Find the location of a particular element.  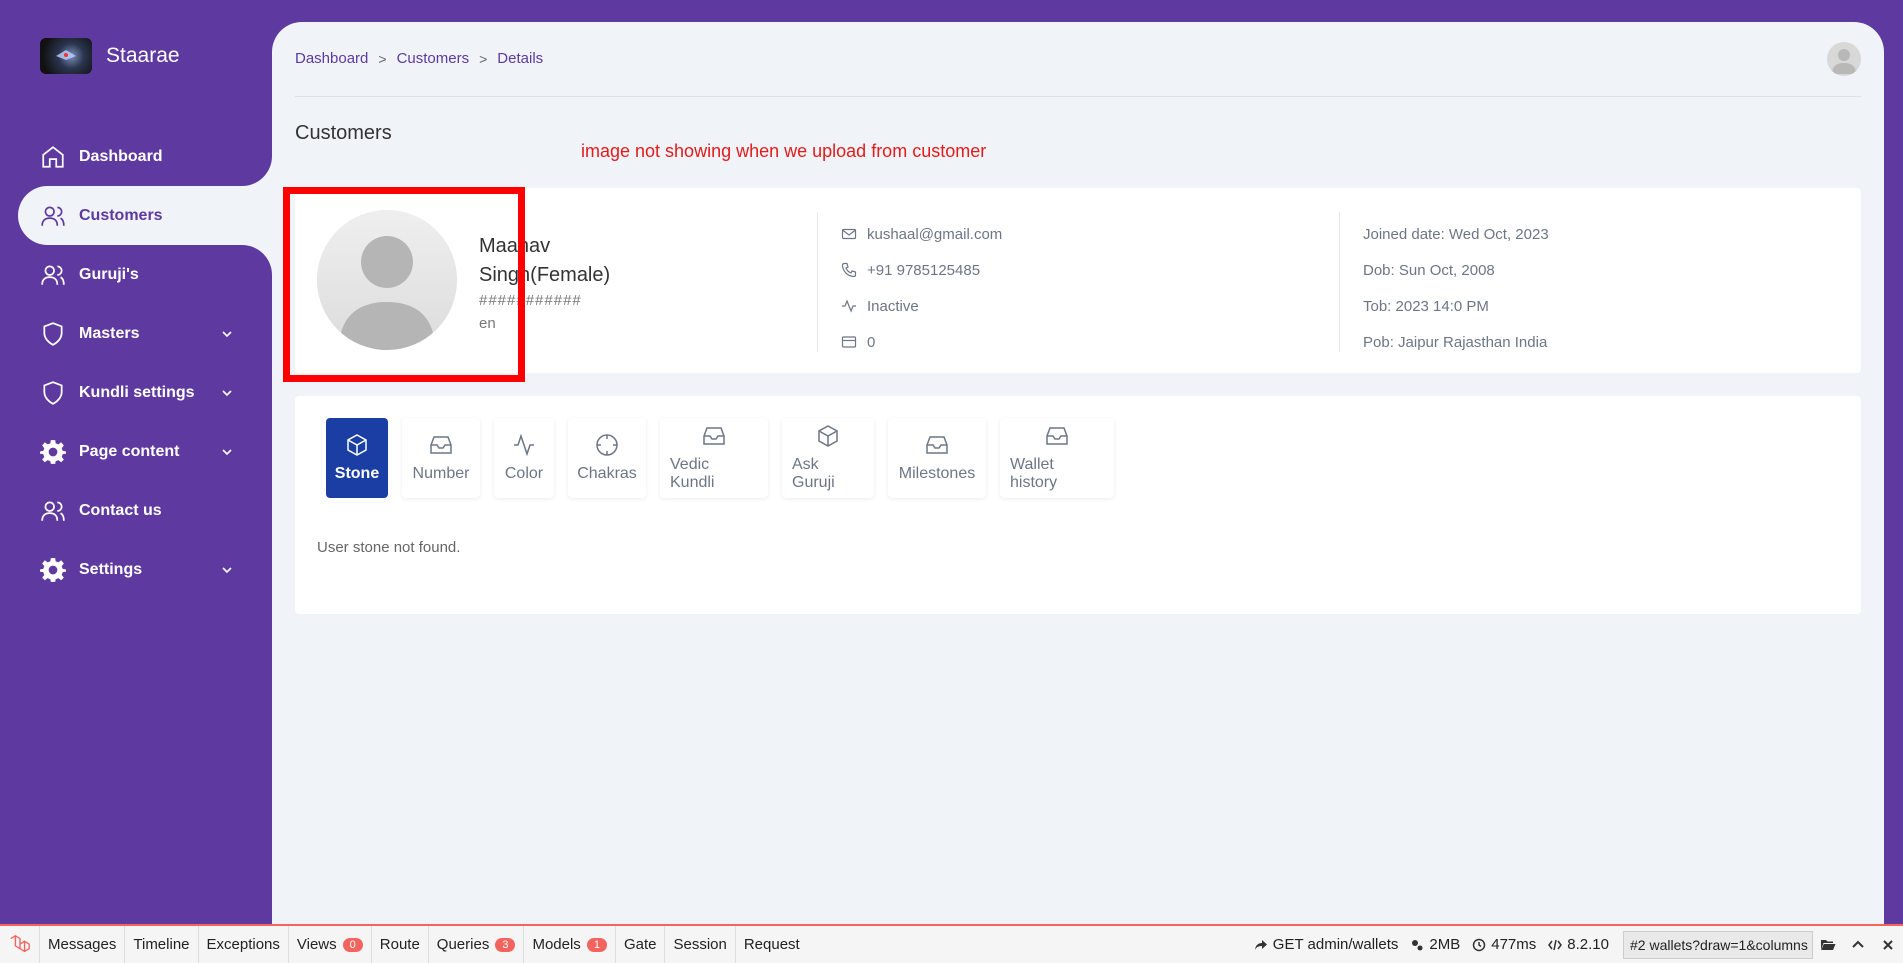

debug-tab-queries: Queries 3 is located at coordinates (477, 944).